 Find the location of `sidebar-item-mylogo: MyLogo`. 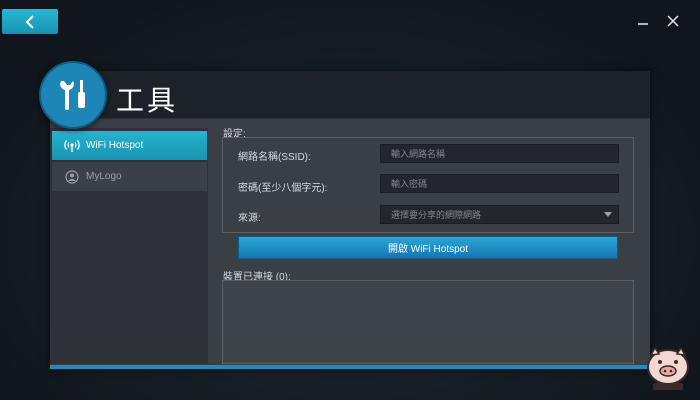

sidebar-item-mylogo: MyLogo is located at coordinates (129, 176).